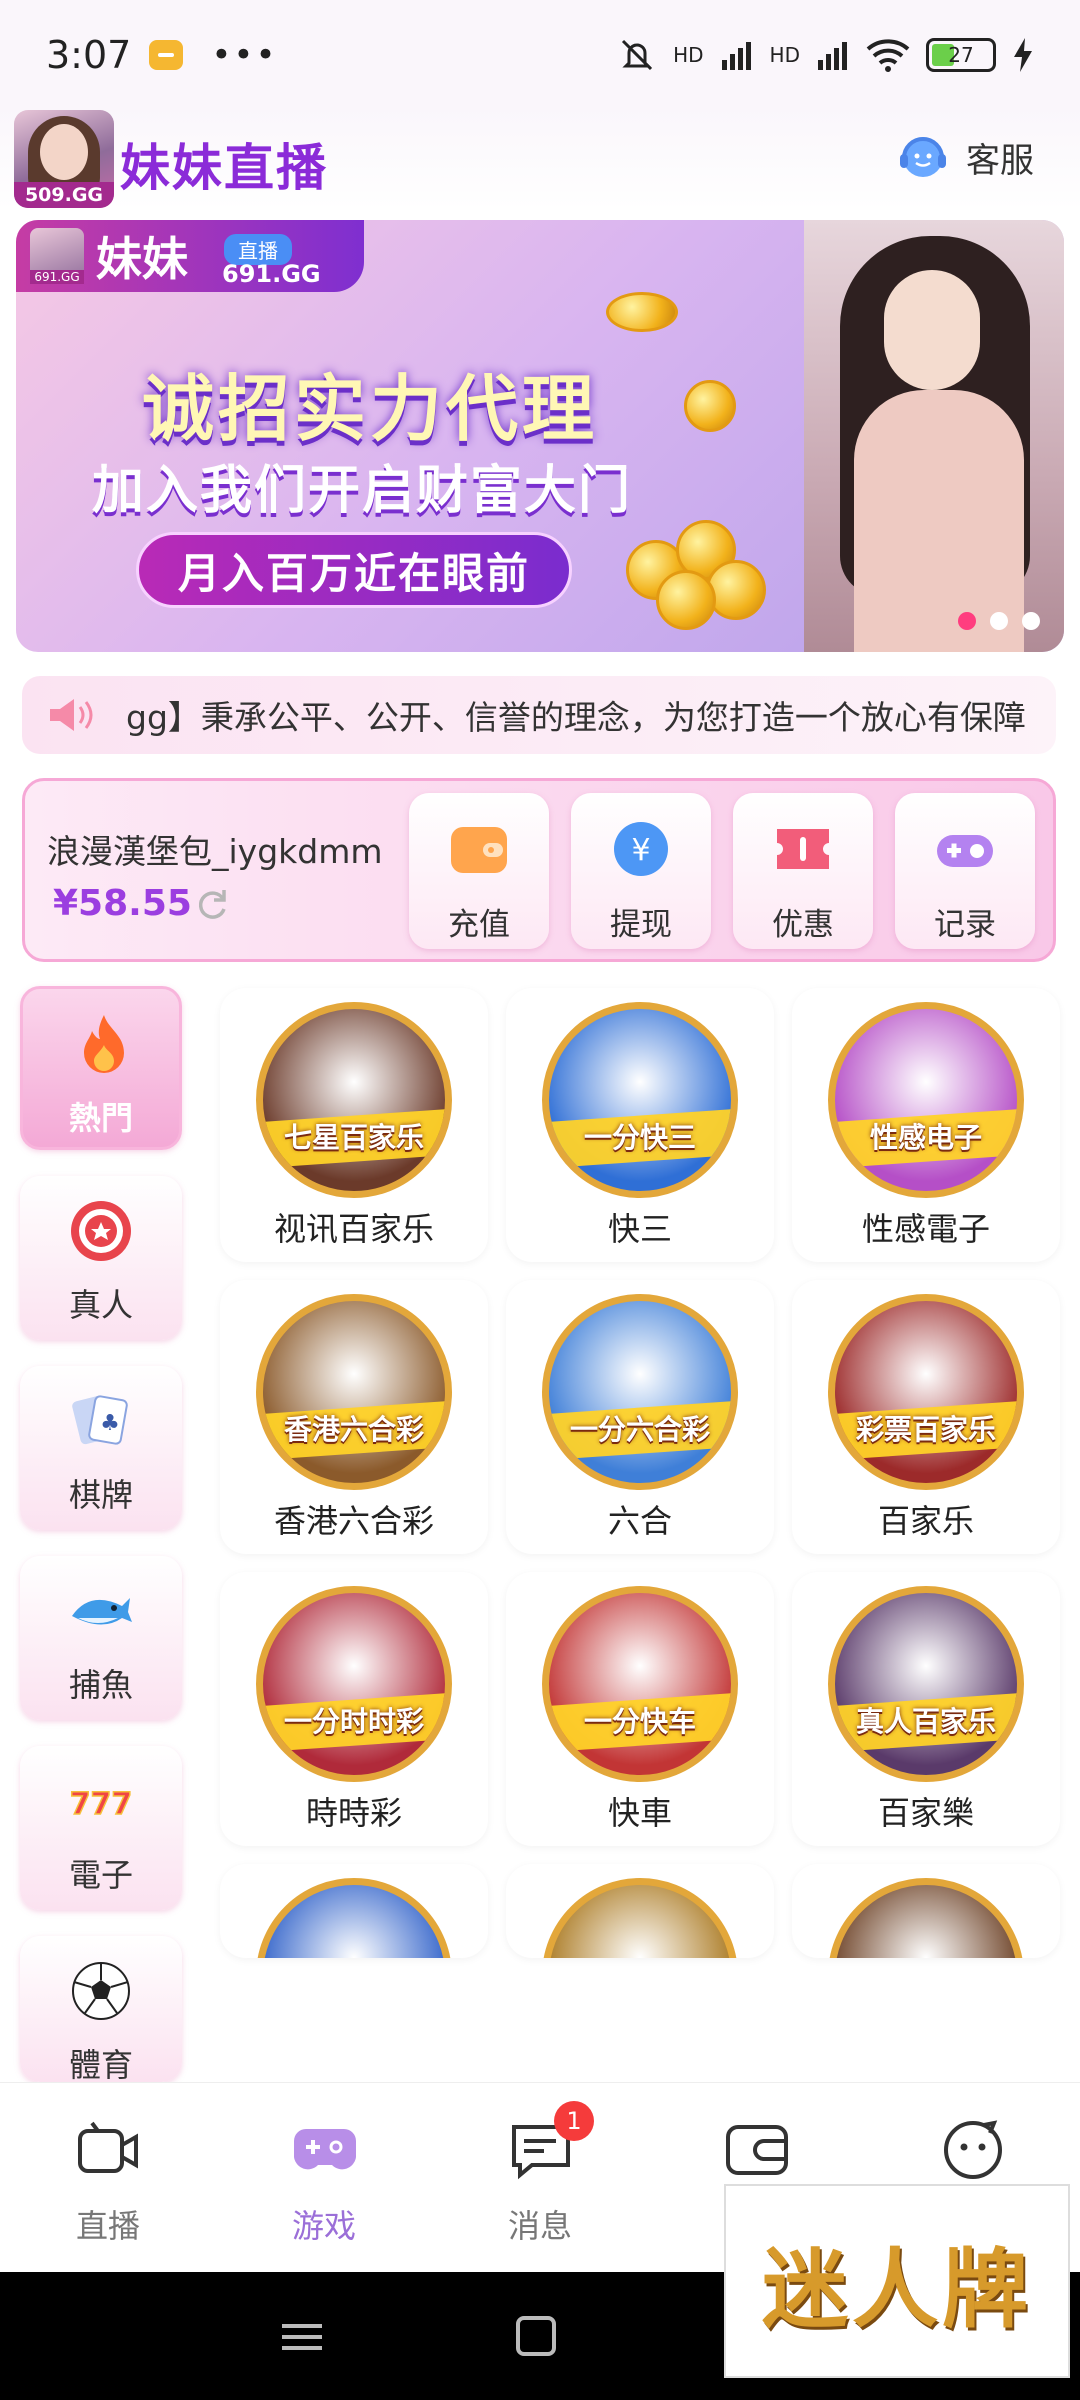 The image size is (1080, 2400). What do you see at coordinates (100, 1495) in the screenshot?
I see `category-label: 棋牌` at bounding box center [100, 1495].